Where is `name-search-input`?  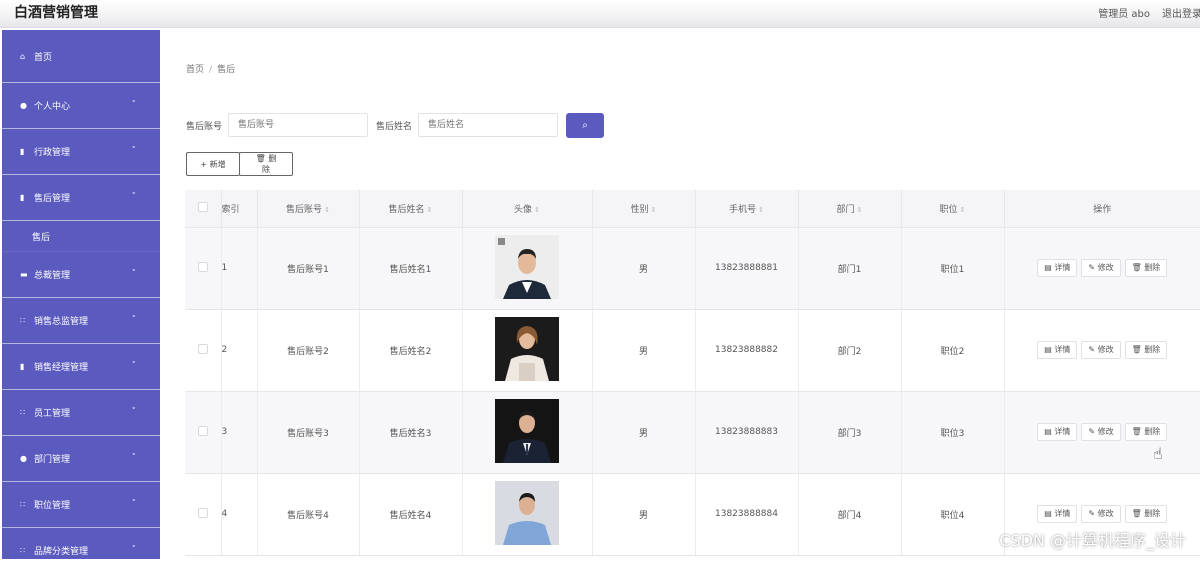
name-search-input is located at coordinates (488, 125).